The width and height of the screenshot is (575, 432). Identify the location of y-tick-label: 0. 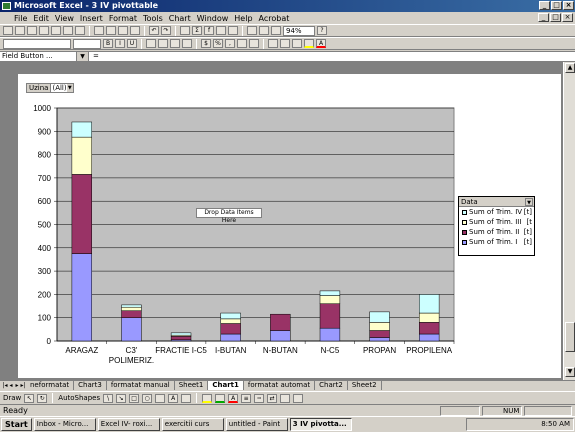
(49, 341).